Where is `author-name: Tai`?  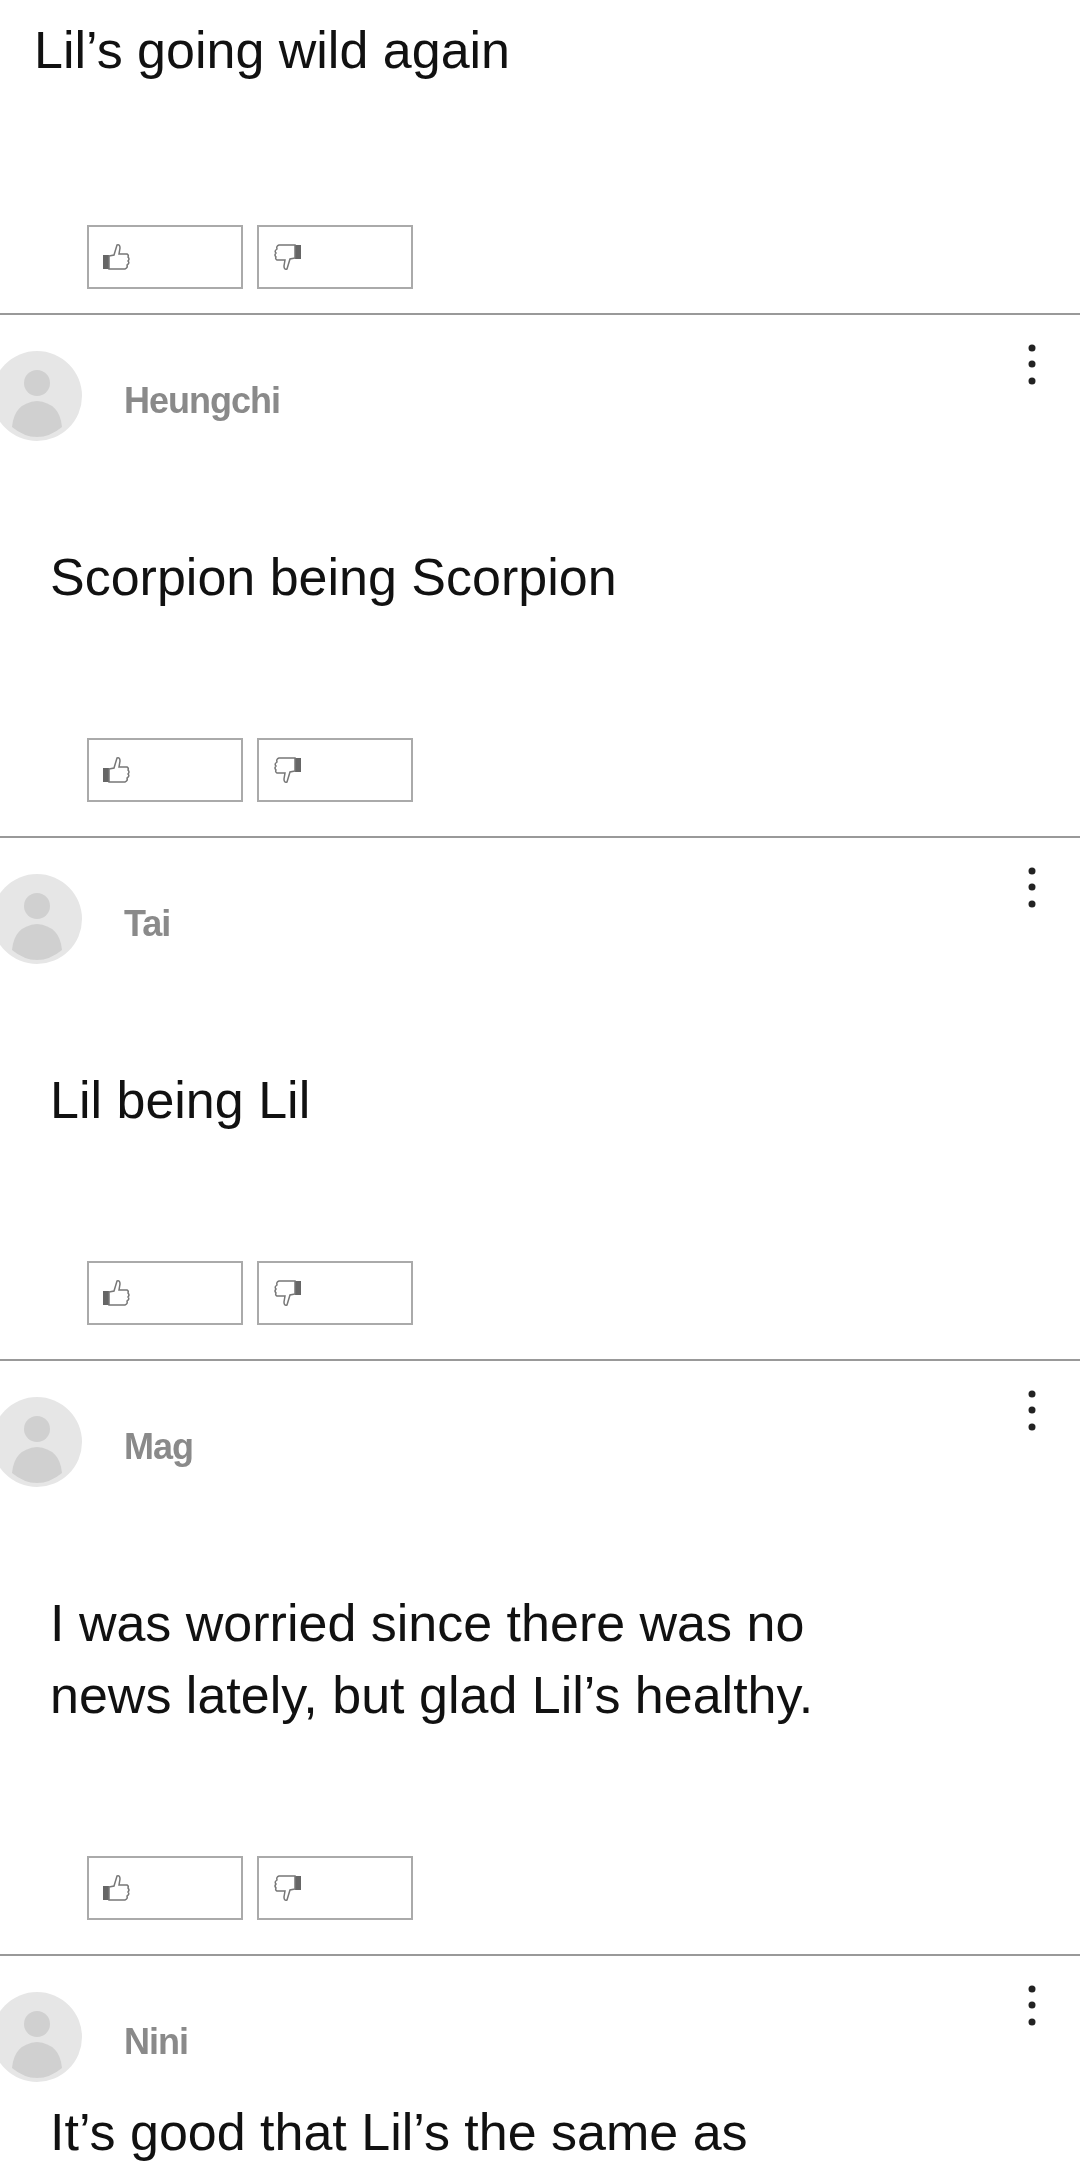 author-name: Tai is located at coordinates (147, 924).